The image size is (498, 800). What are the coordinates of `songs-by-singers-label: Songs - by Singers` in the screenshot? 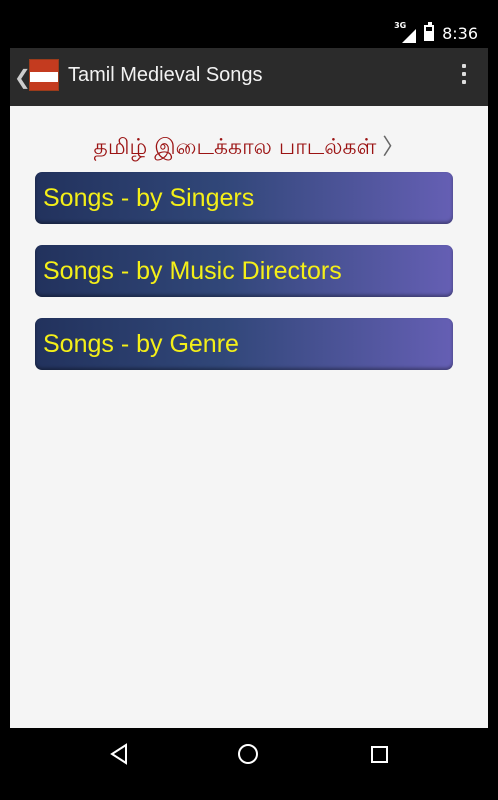 It's located at (149, 198).